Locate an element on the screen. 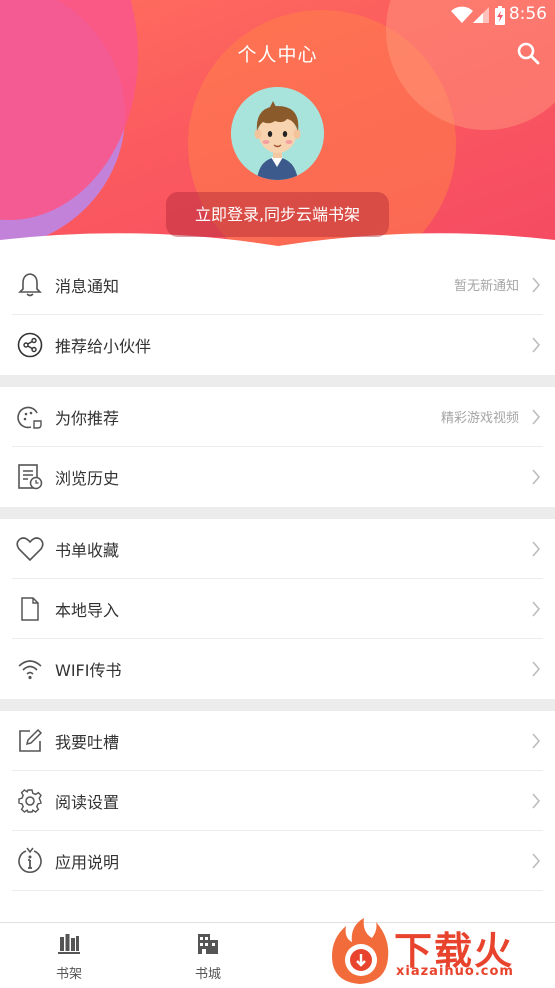 This screenshot has width=555, height=988. gear-icon is located at coordinates (30, 801).